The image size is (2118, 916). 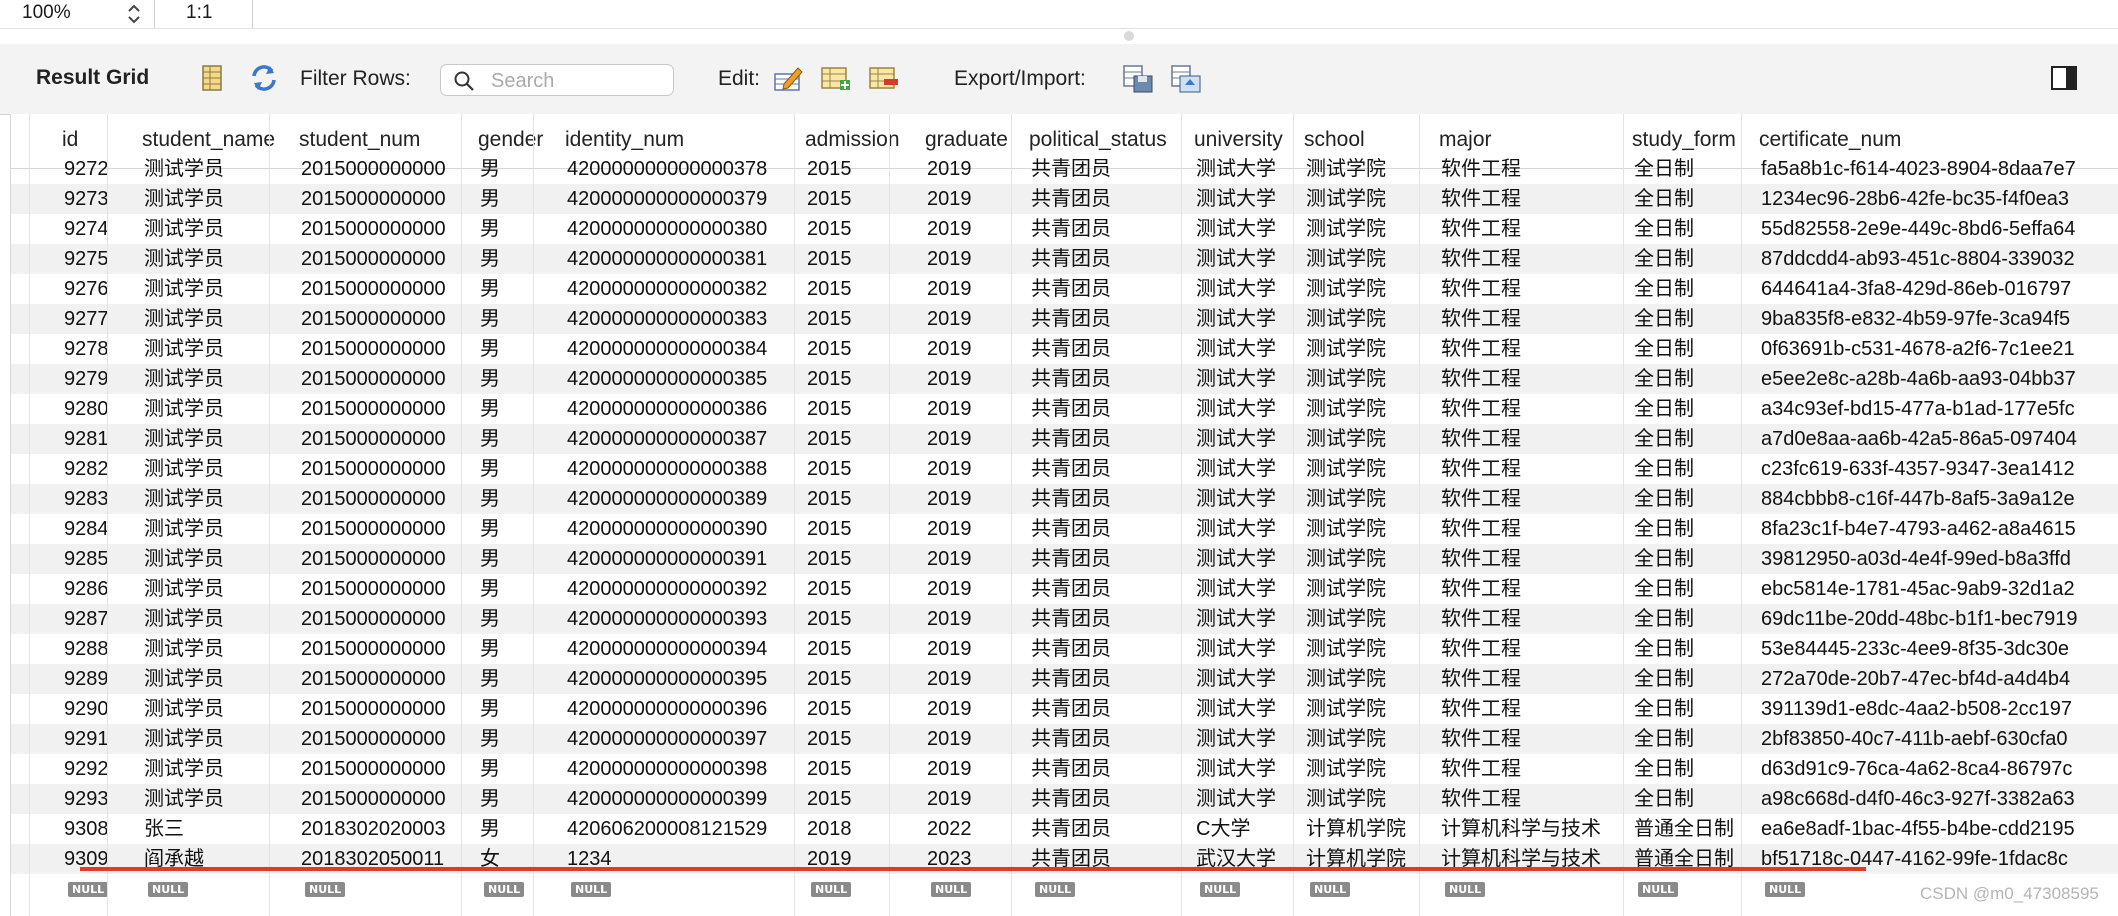 What do you see at coordinates (667, 229) in the screenshot?
I see `cell-identity-num: 420000000000000380` at bounding box center [667, 229].